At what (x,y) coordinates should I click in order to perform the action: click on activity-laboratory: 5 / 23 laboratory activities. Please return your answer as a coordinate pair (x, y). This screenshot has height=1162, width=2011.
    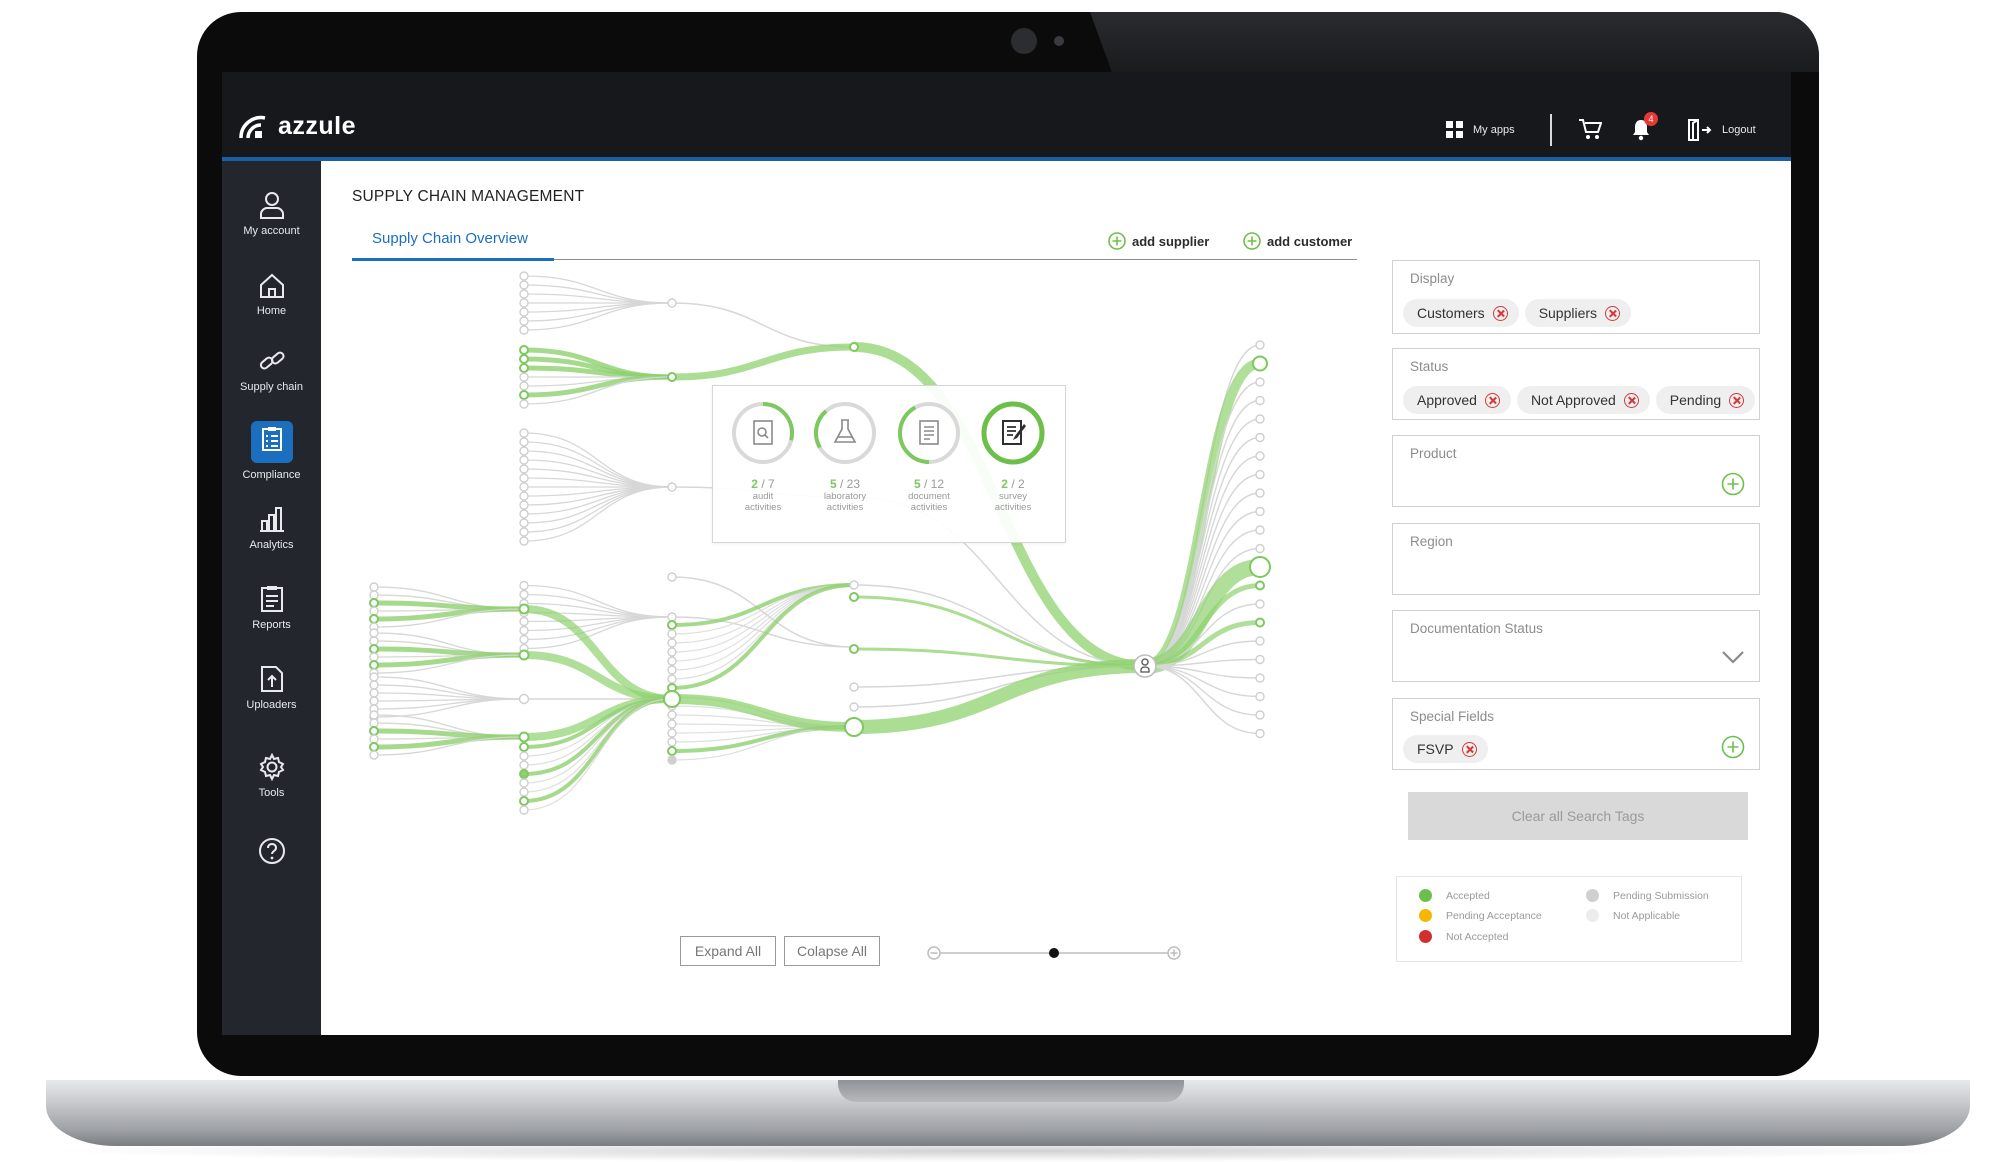
    Looking at the image, I should click on (845, 456).